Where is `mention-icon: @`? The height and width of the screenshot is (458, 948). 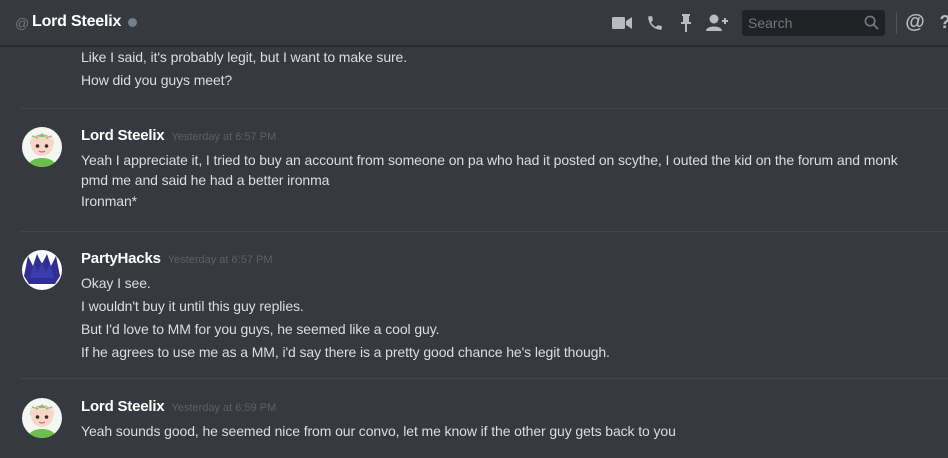
mention-icon: @ is located at coordinates (915, 22).